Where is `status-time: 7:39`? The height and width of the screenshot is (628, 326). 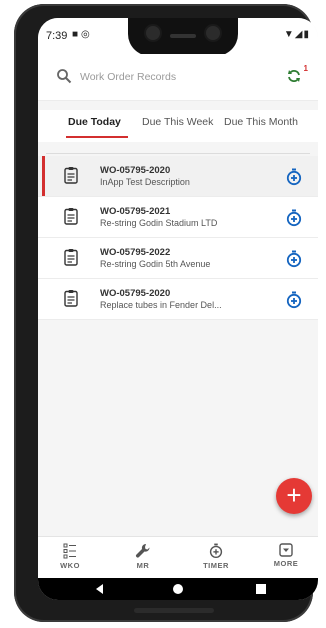
status-time: 7:39 is located at coordinates (57, 36).